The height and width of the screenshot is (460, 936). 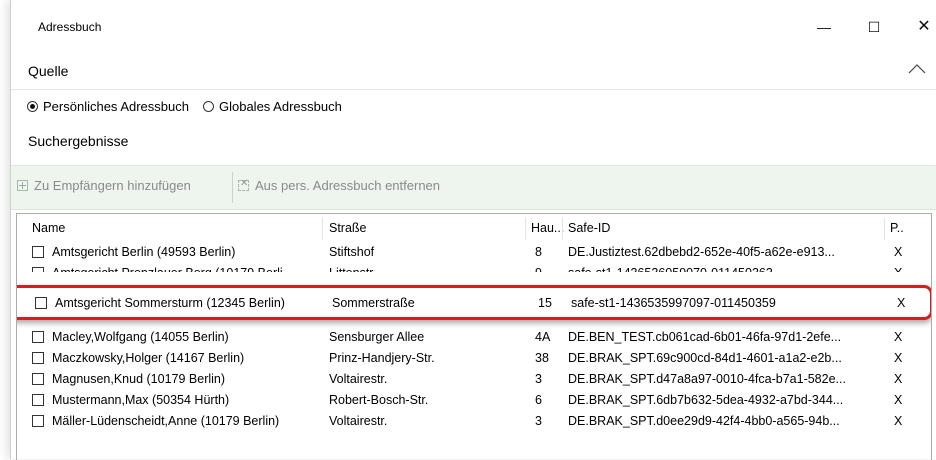 I want to click on add-icon, so click(x=22, y=185).